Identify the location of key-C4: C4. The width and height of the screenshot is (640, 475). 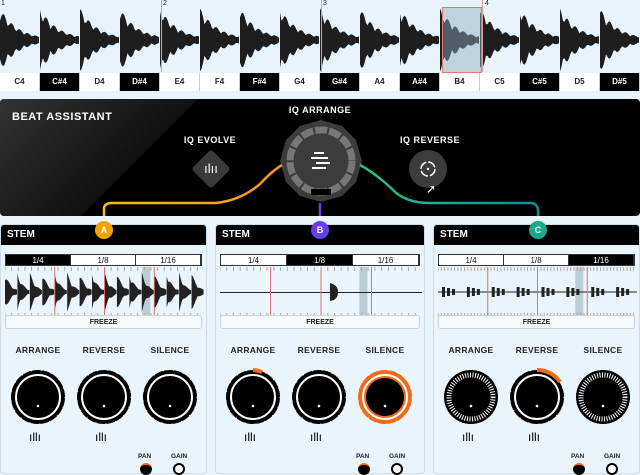
(20, 82).